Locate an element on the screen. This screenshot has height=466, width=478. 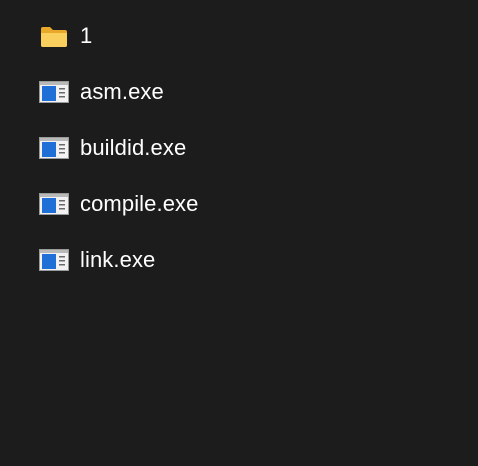
item-label: 1 is located at coordinates (86, 35).